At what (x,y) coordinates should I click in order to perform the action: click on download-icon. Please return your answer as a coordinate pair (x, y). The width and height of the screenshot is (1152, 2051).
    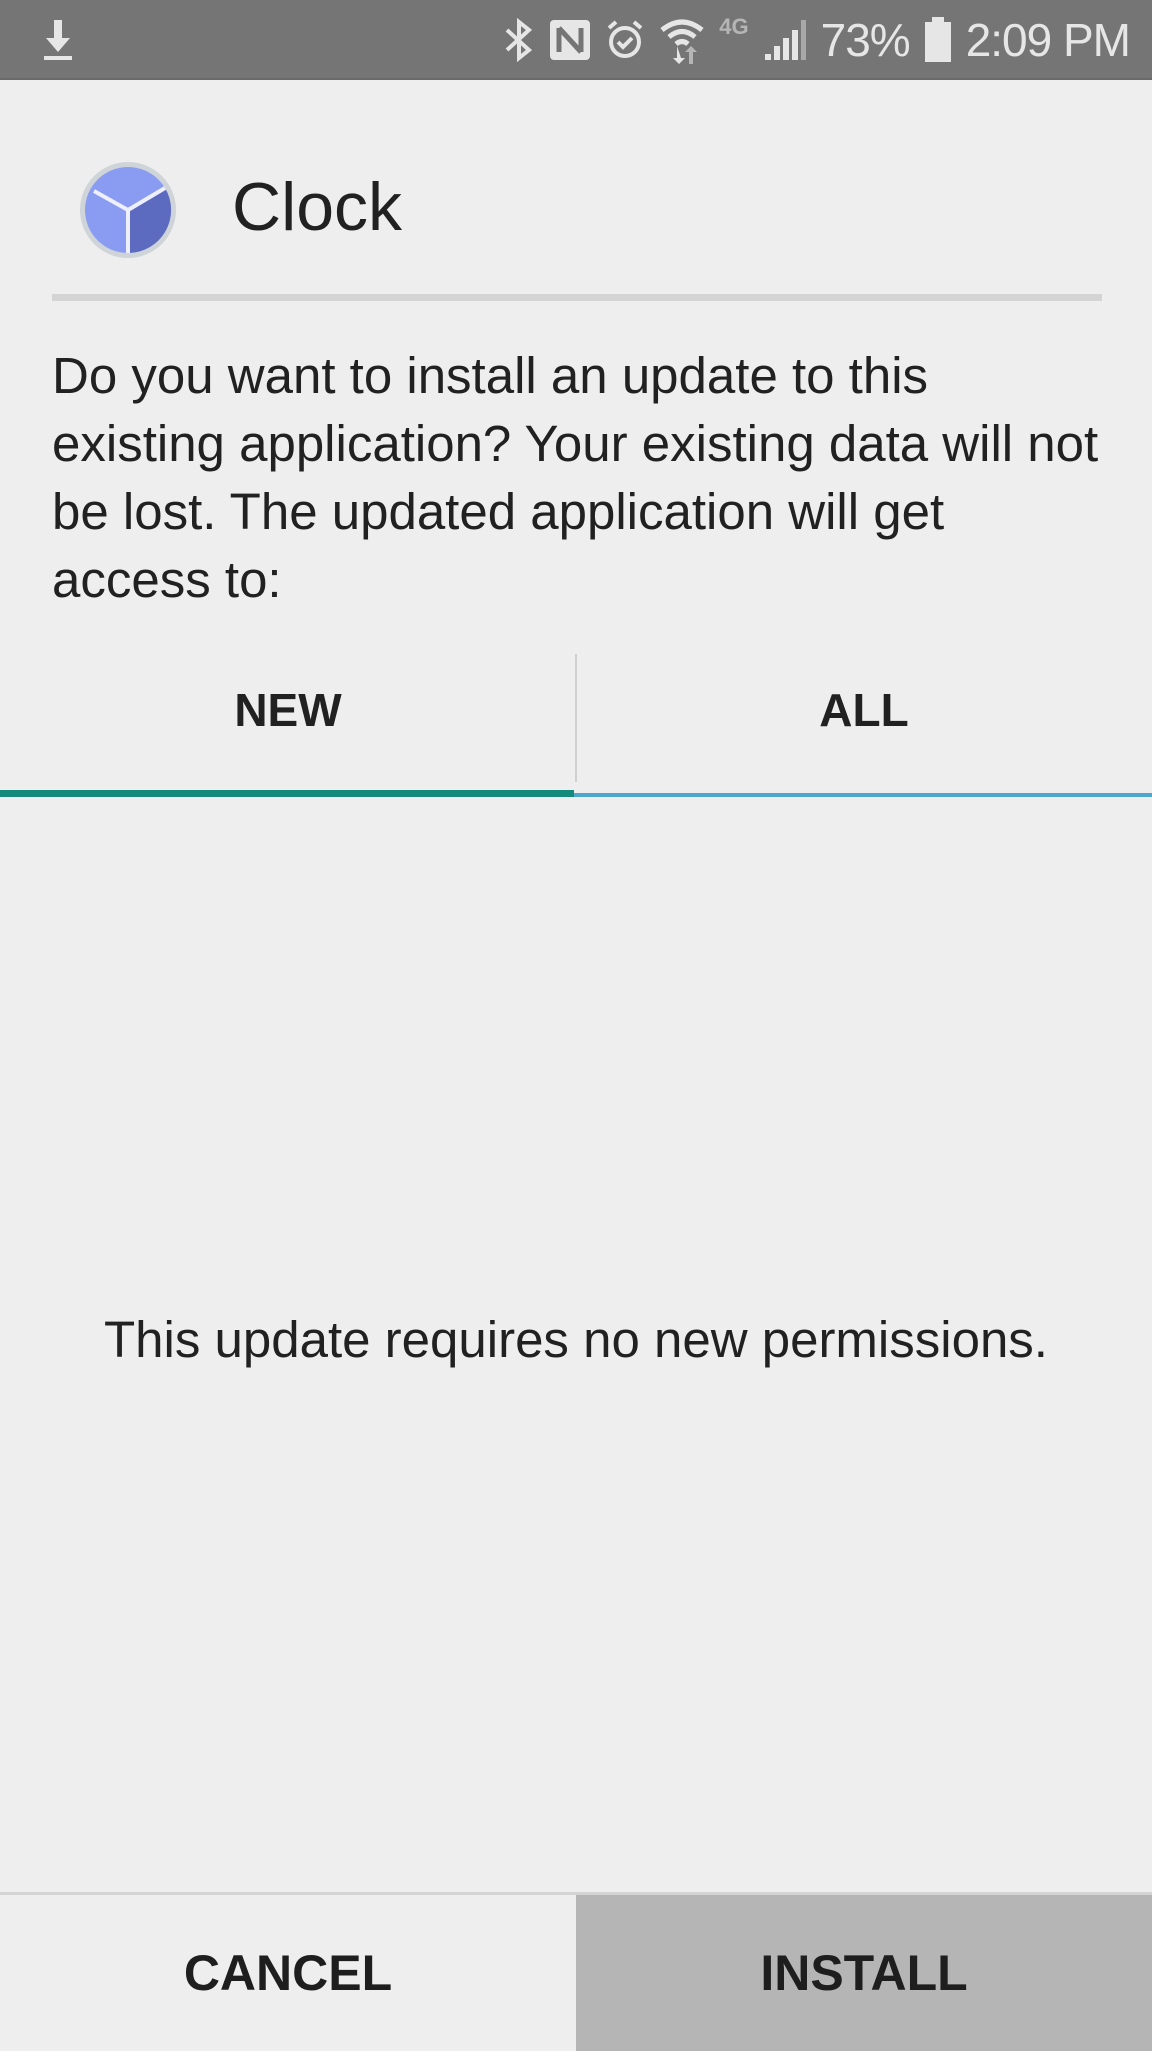
    Looking at the image, I should click on (58, 40).